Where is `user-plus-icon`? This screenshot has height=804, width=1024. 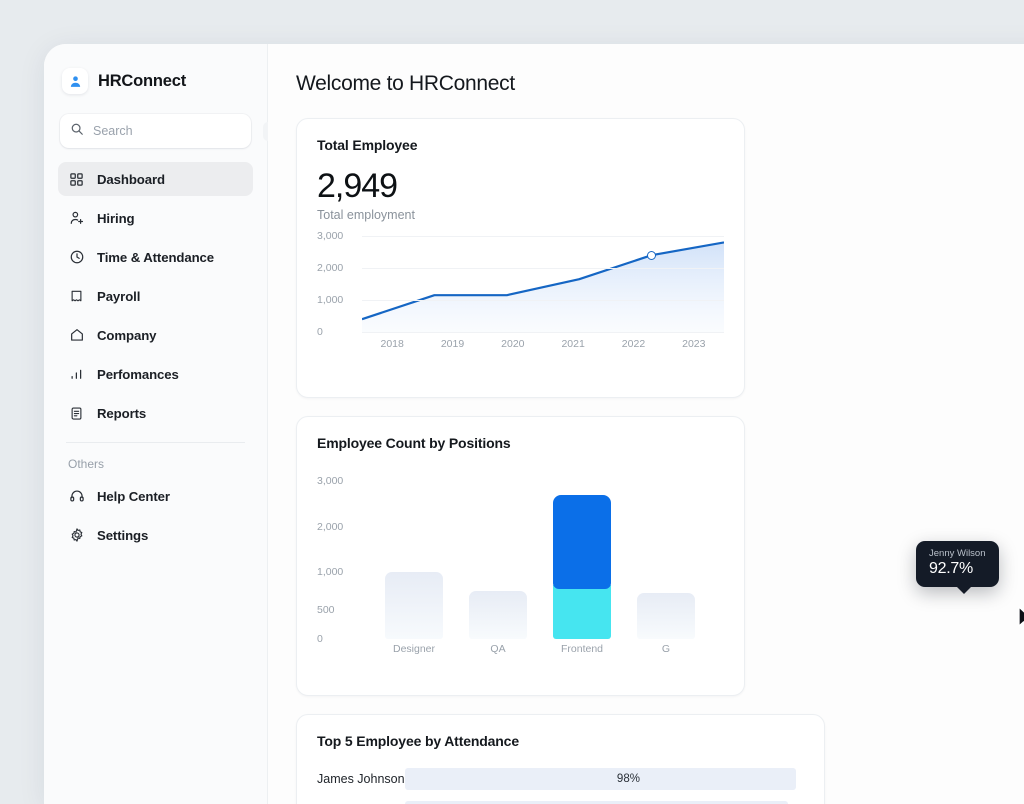
user-plus-icon is located at coordinates (76, 218).